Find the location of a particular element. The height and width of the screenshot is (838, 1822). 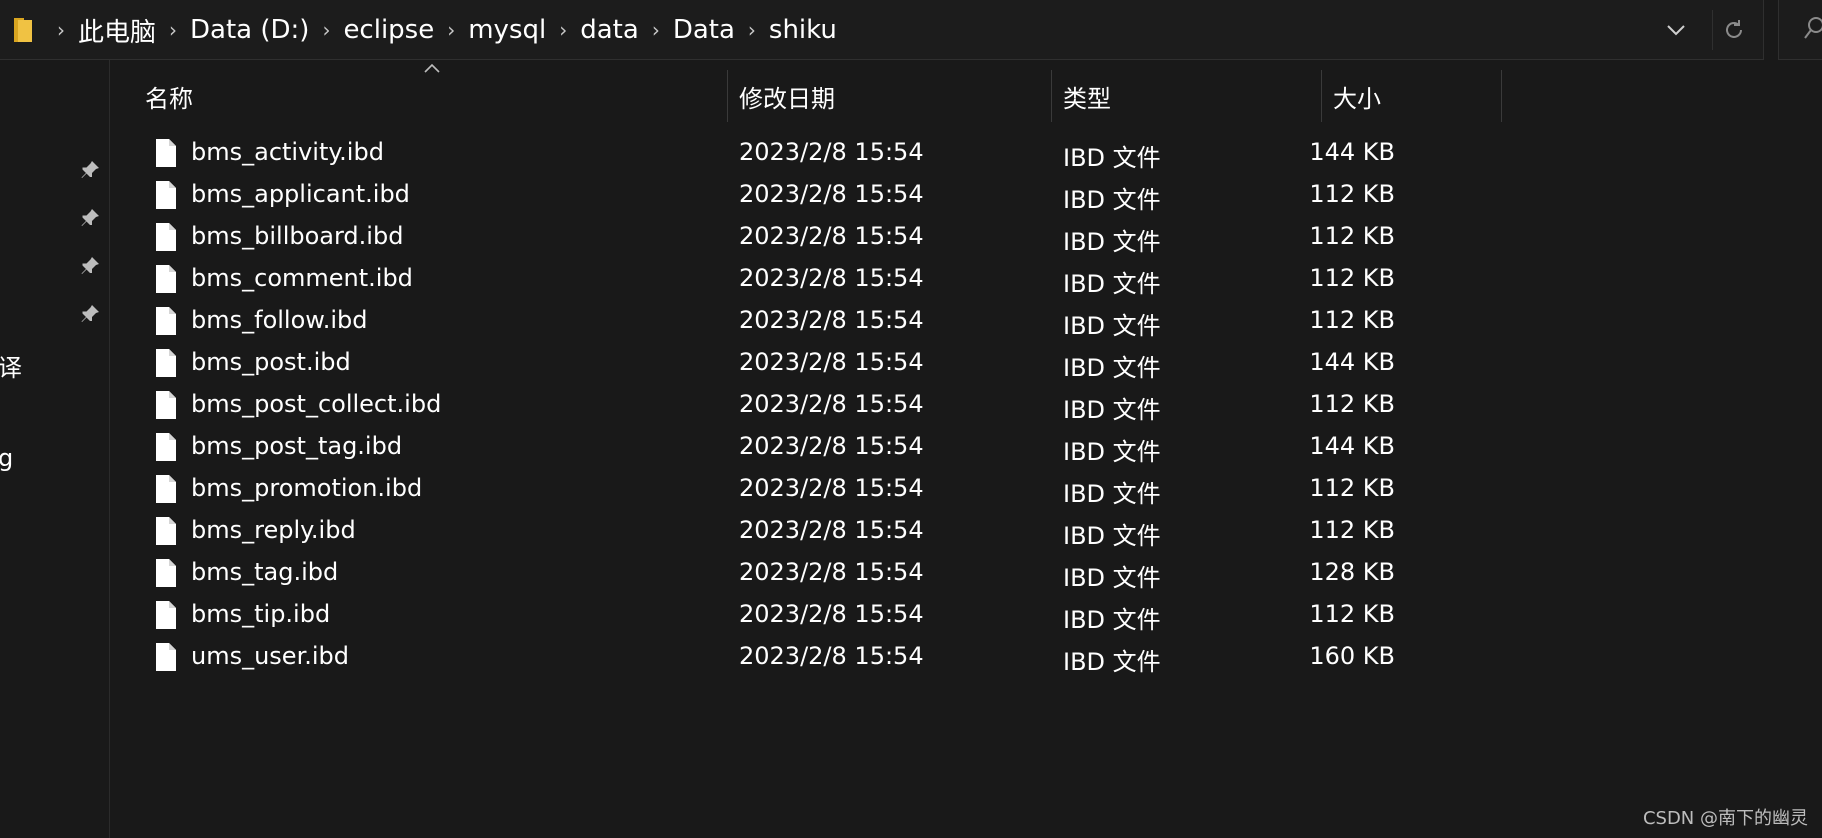

table-row: bms_tag.ibd 2023/2/8 15:54 IBD 文件 128 KB is located at coordinates (811, 573).